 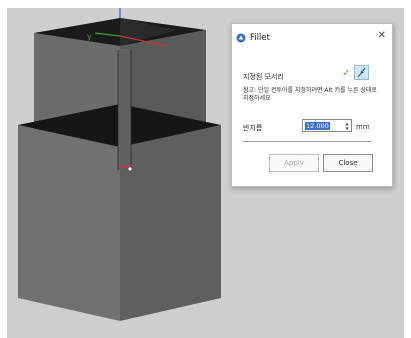 What do you see at coordinates (170, 223) in the screenshot?
I see `lower-block-right-face` at bounding box center [170, 223].